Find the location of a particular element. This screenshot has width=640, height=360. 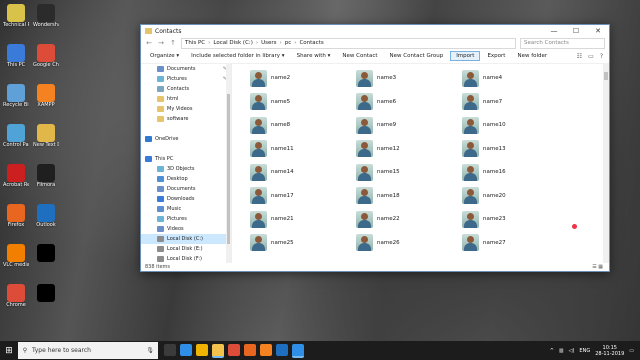

contact-item: name17 is located at coordinates (298, 196).